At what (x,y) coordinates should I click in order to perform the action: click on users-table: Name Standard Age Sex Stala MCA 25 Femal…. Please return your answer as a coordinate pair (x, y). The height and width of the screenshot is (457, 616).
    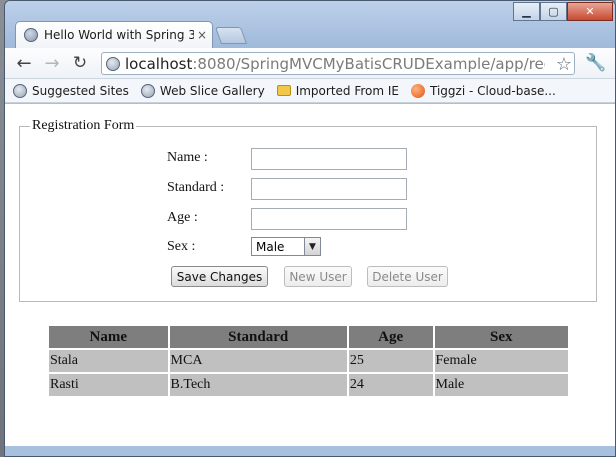
    Looking at the image, I should click on (308, 361).